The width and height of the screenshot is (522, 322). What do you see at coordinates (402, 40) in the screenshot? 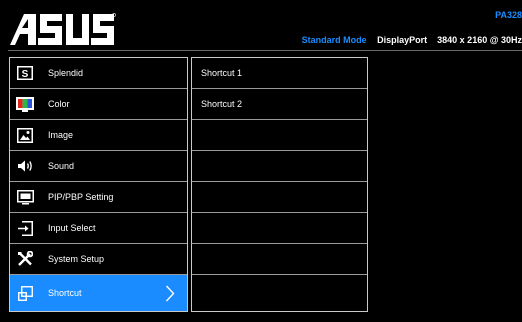
I see `input-source: DisplayPort` at bounding box center [402, 40].